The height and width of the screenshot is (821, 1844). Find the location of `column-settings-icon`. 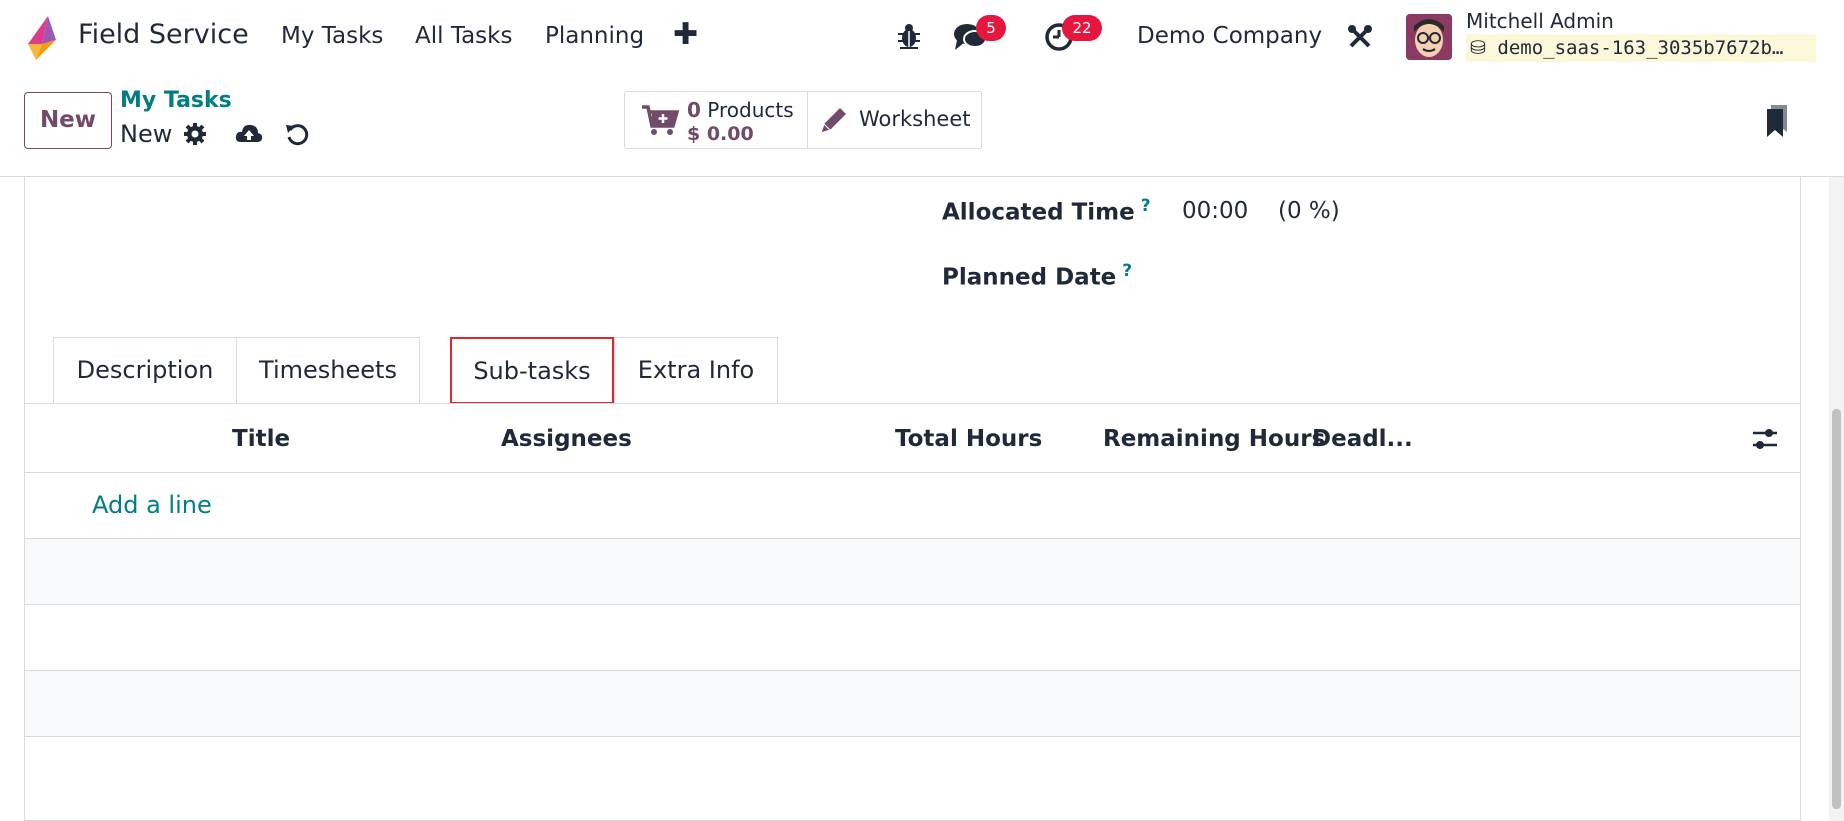

column-settings-icon is located at coordinates (1765, 439).